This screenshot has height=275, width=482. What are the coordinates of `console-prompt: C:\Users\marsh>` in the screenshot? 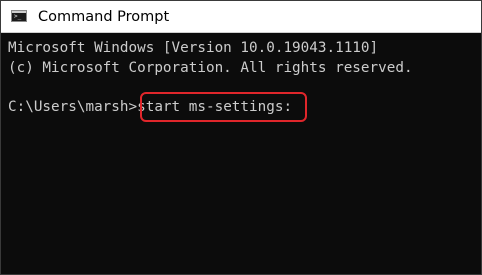 It's located at (73, 107).